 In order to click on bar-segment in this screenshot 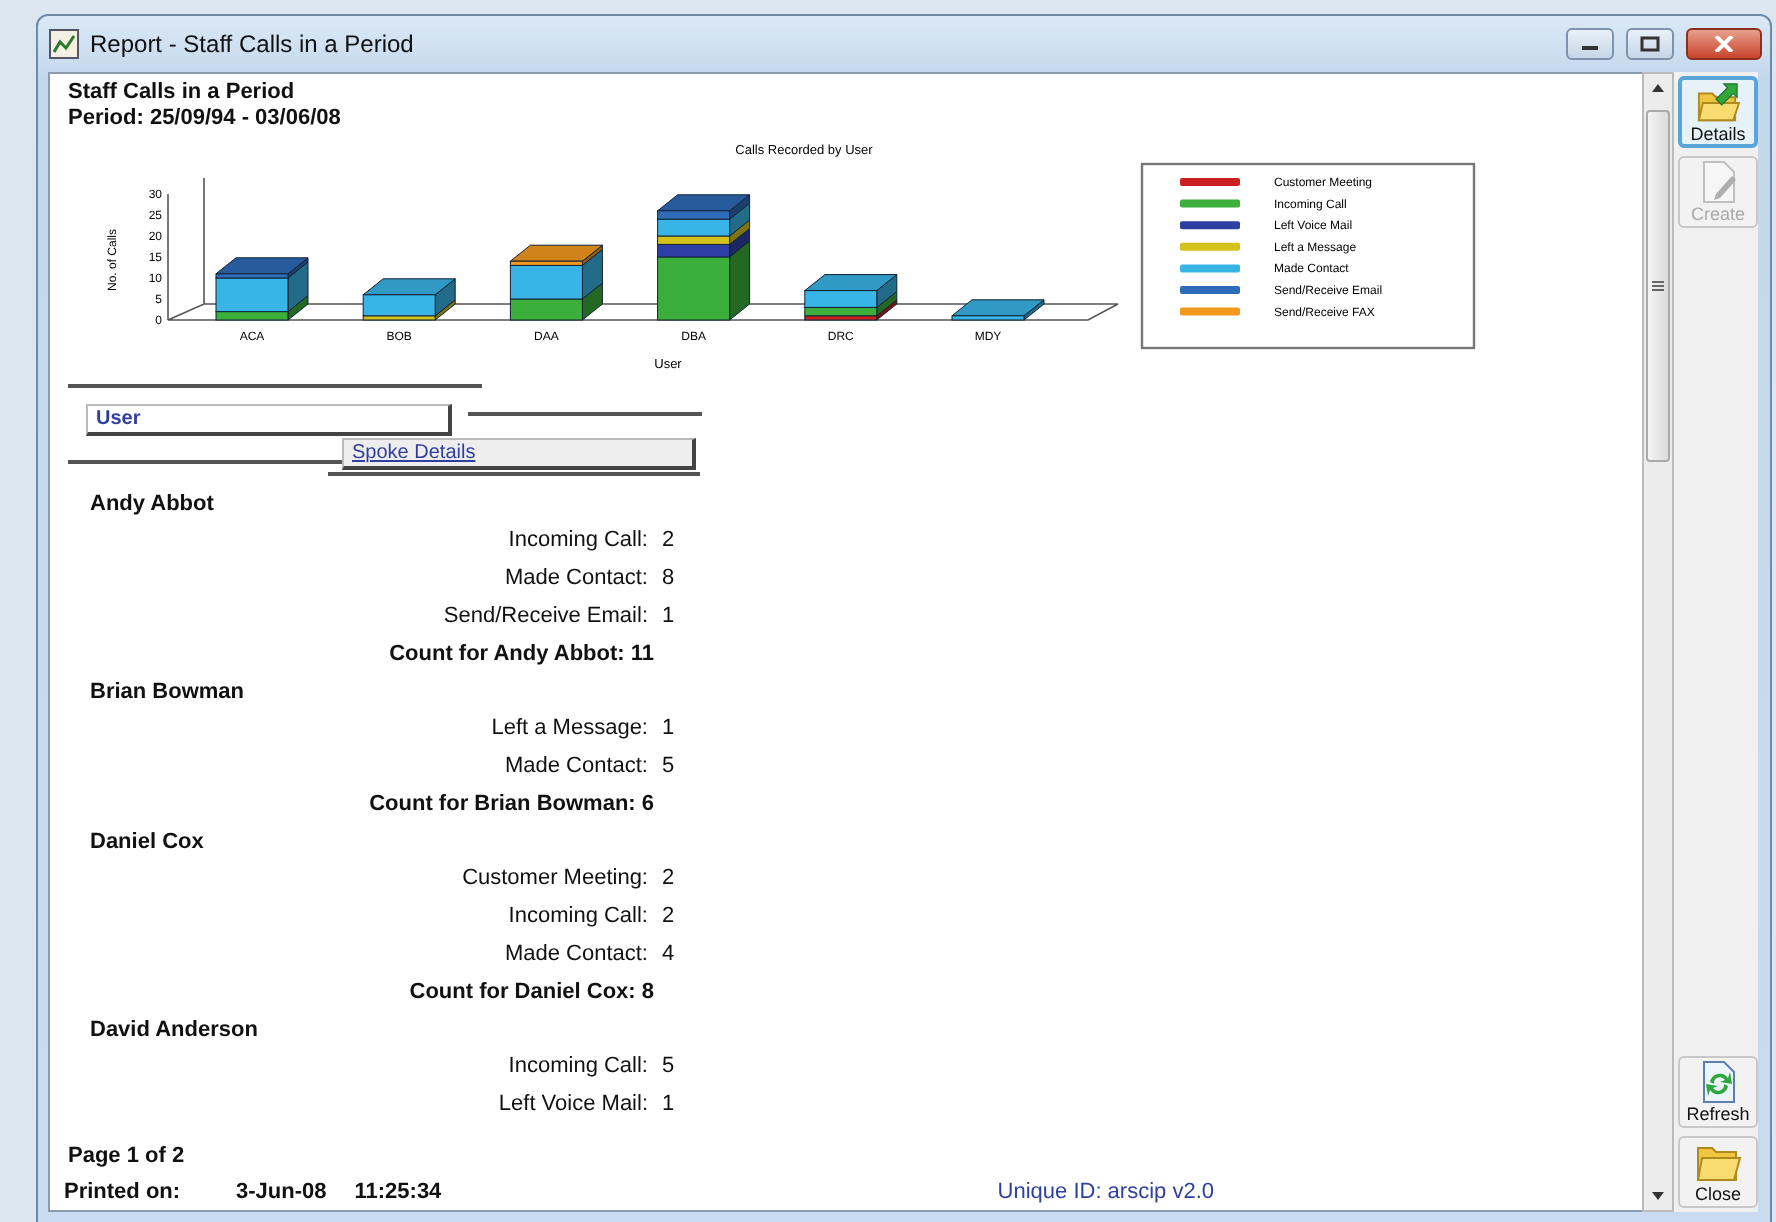, I will do `click(988, 318)`.